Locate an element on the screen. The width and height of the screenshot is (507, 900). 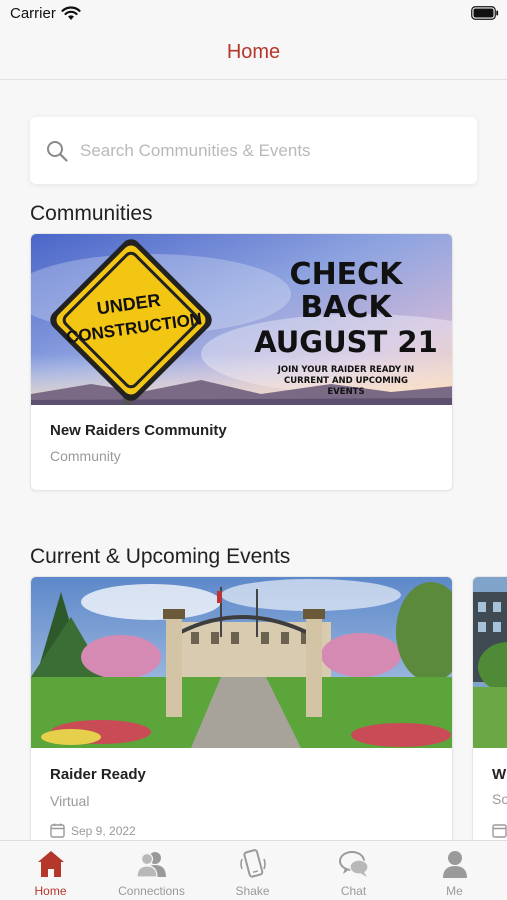
tab-home: Home is located at coordinates (50, 870).